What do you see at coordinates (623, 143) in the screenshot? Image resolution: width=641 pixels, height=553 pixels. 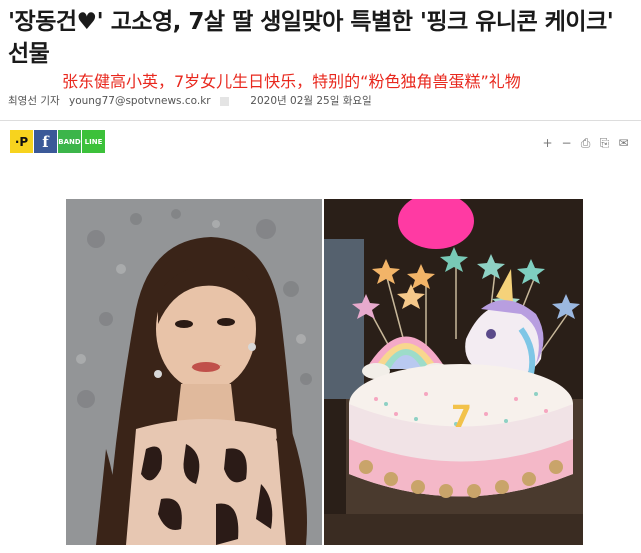 I see `mail-icon: ✉` at bounding box center [623, 143].